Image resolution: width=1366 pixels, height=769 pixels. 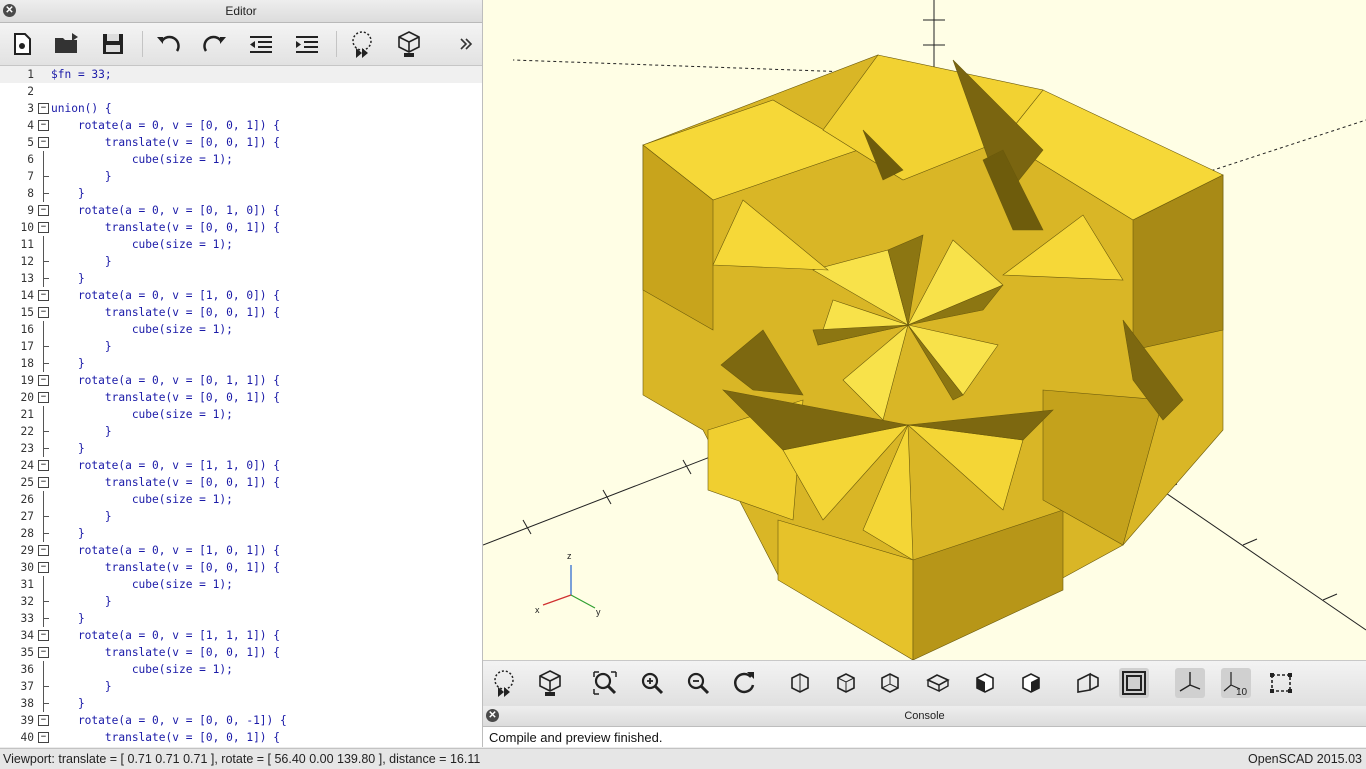 I want to click on code-line: 6 cube(size = 1);, so click(x=241, y=159).